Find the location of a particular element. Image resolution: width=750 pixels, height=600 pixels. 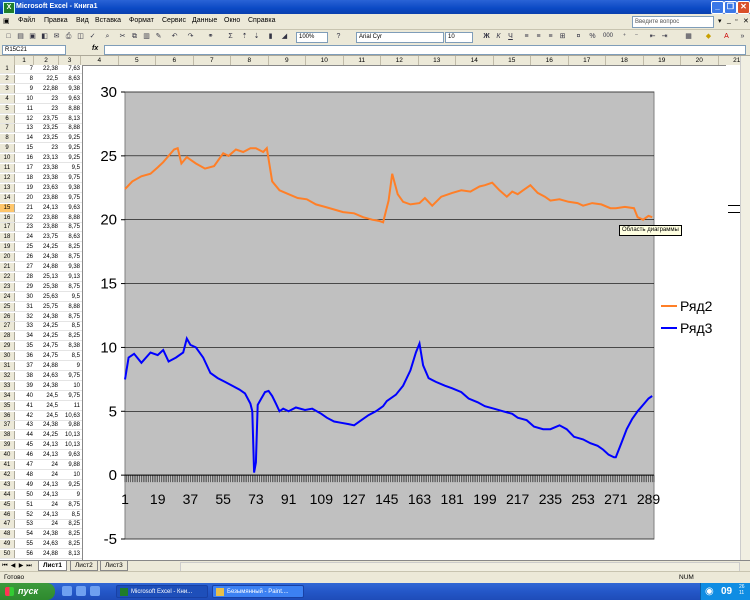

cell-col1: 23 is located at coordinates (24, 227).